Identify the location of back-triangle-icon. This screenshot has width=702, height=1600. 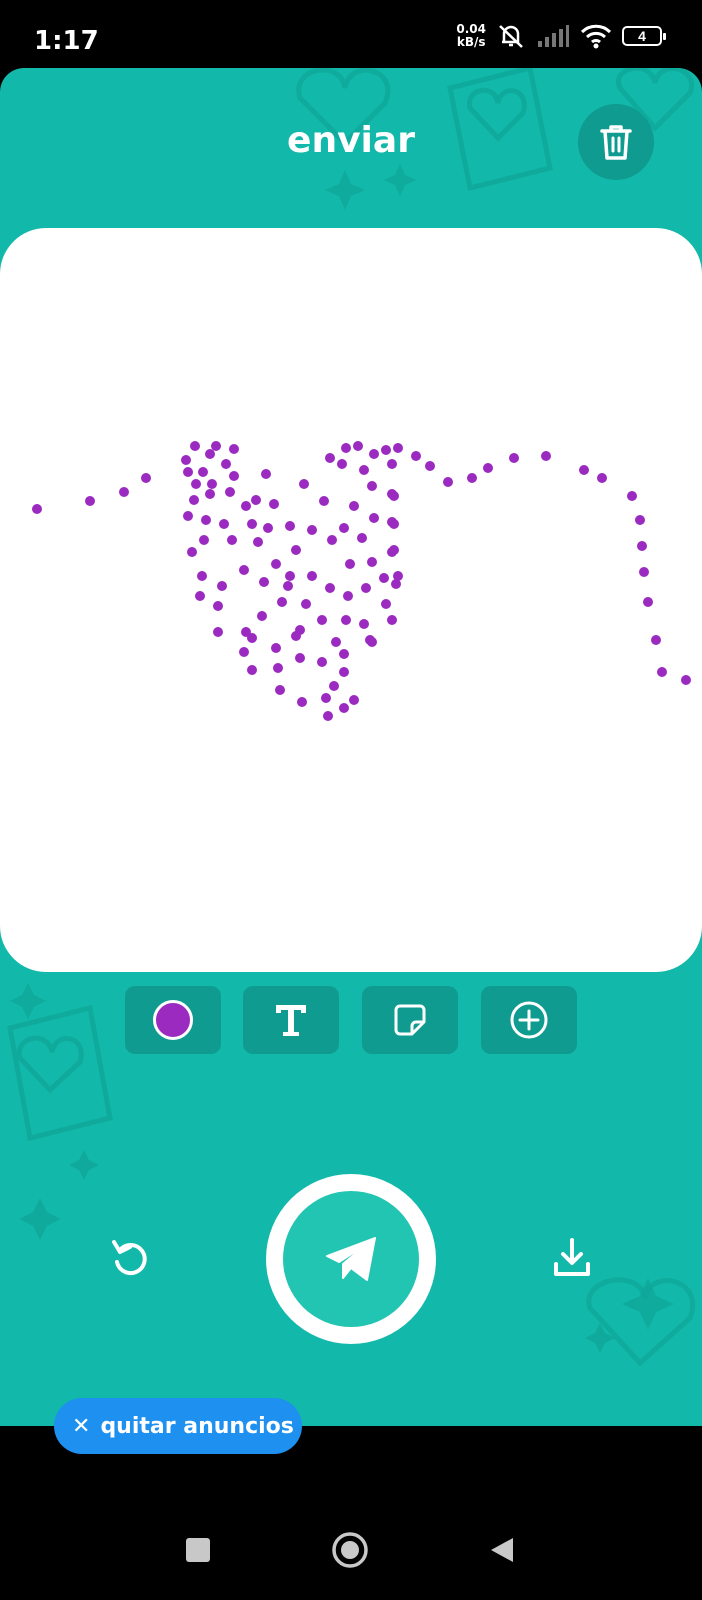
(502, 1550).